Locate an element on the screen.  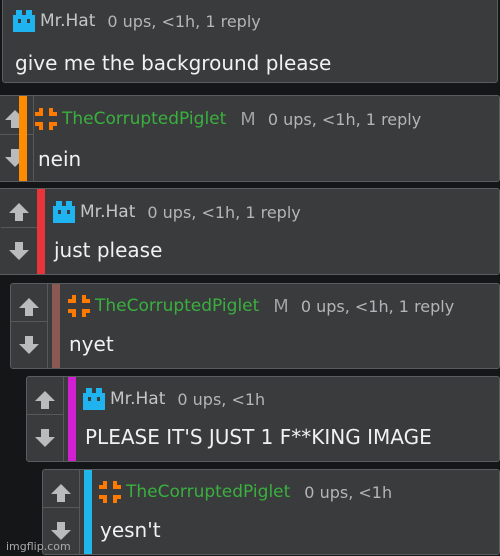
comment-header: TheCorruptedPiglet 0 ups, <1h is located at coordinates (245, 492).